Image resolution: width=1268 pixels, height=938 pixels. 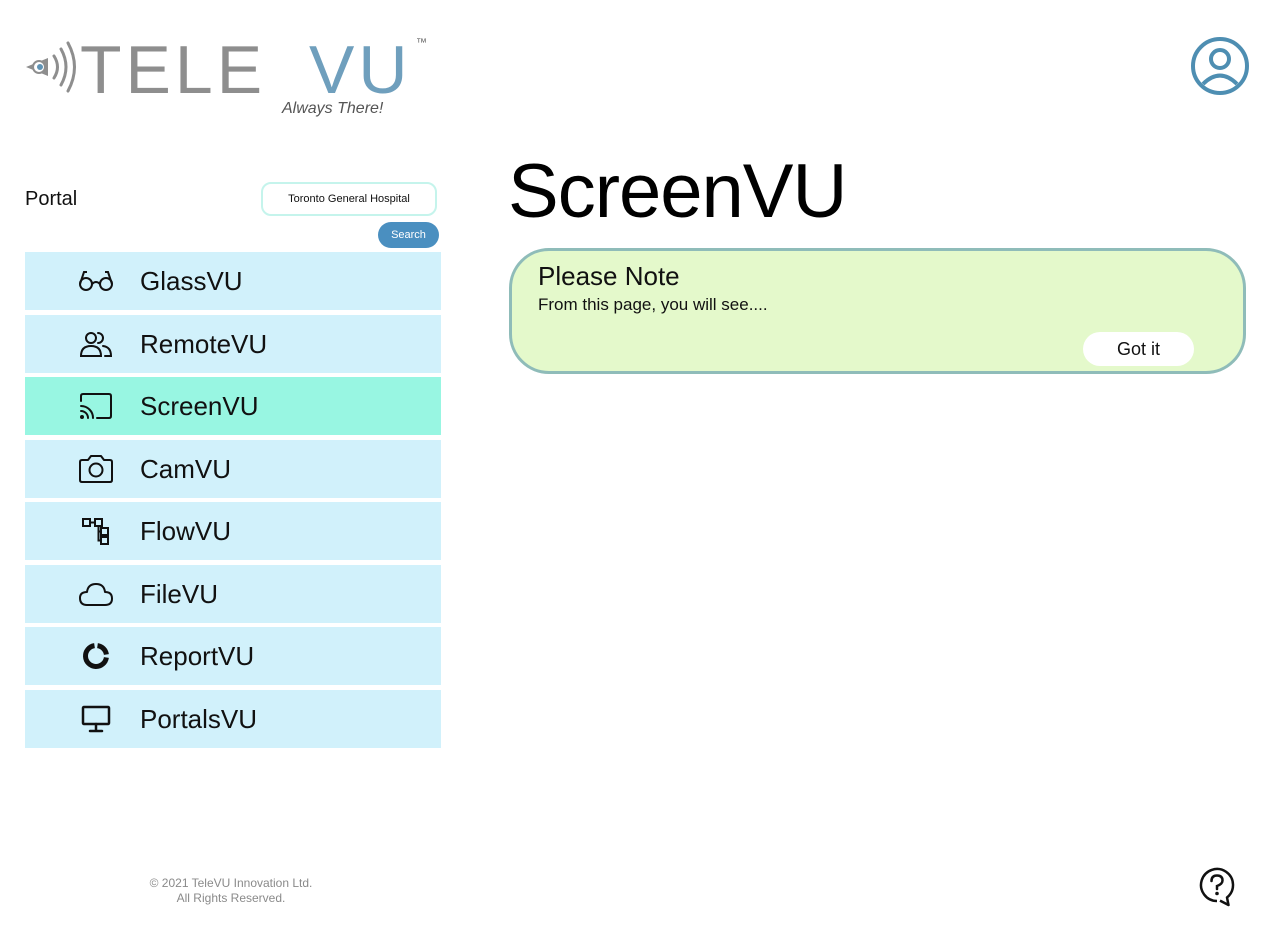 I want to click on user-circle-icon, so click(x=1220, y=66).